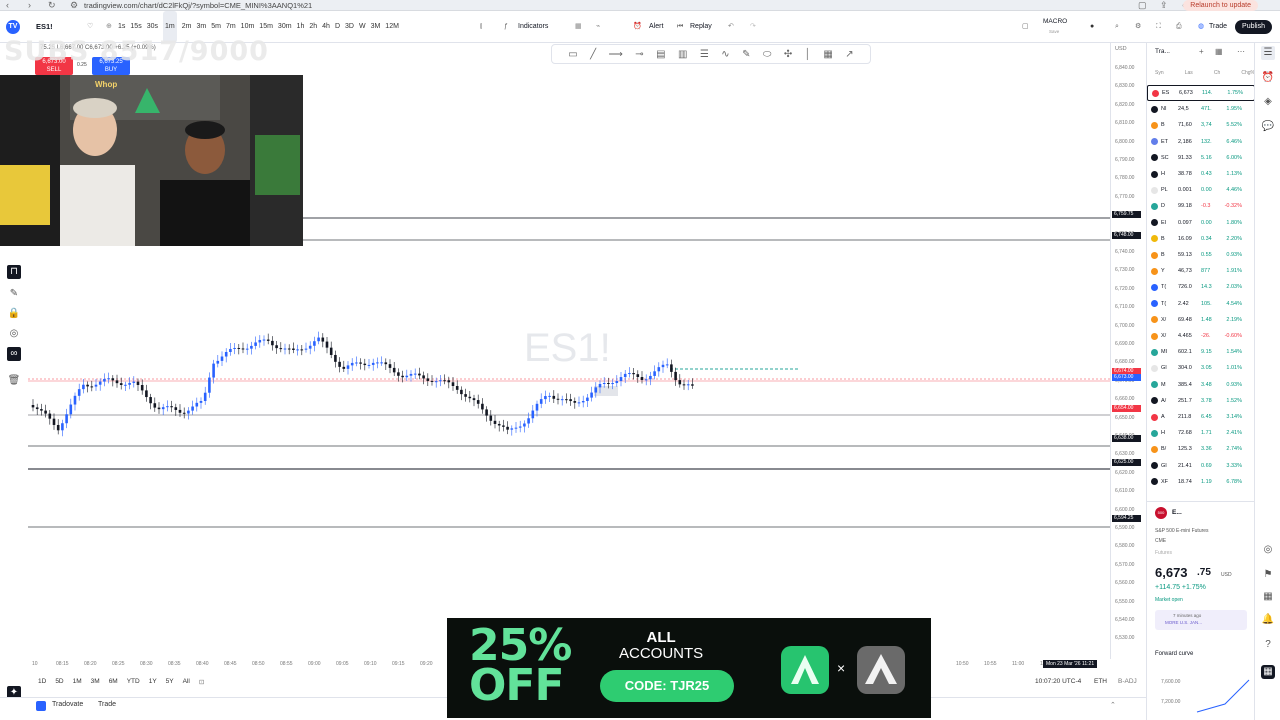  Describe the element at coordinates (14, 354) in the screenshot. I see `link-icon: ∞` at that location.